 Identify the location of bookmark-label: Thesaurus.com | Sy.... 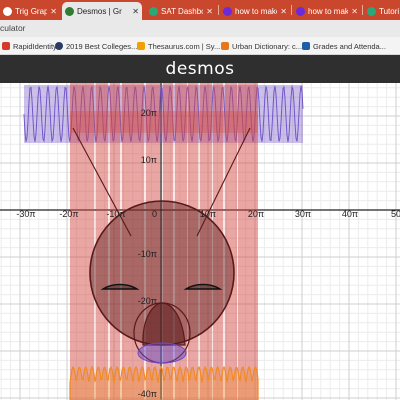
(184, 46).